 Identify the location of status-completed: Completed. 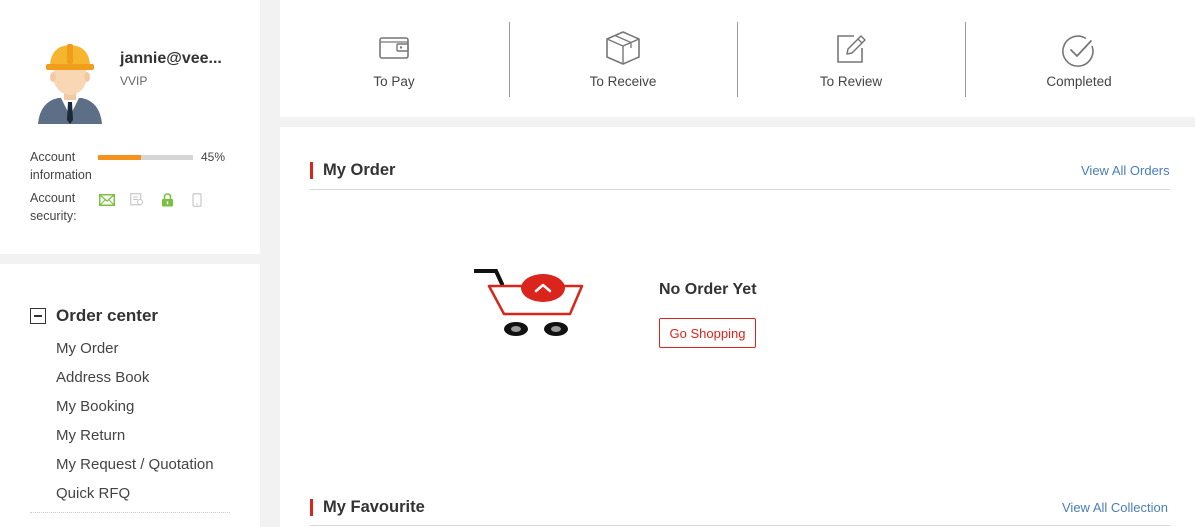
(1079, 58).